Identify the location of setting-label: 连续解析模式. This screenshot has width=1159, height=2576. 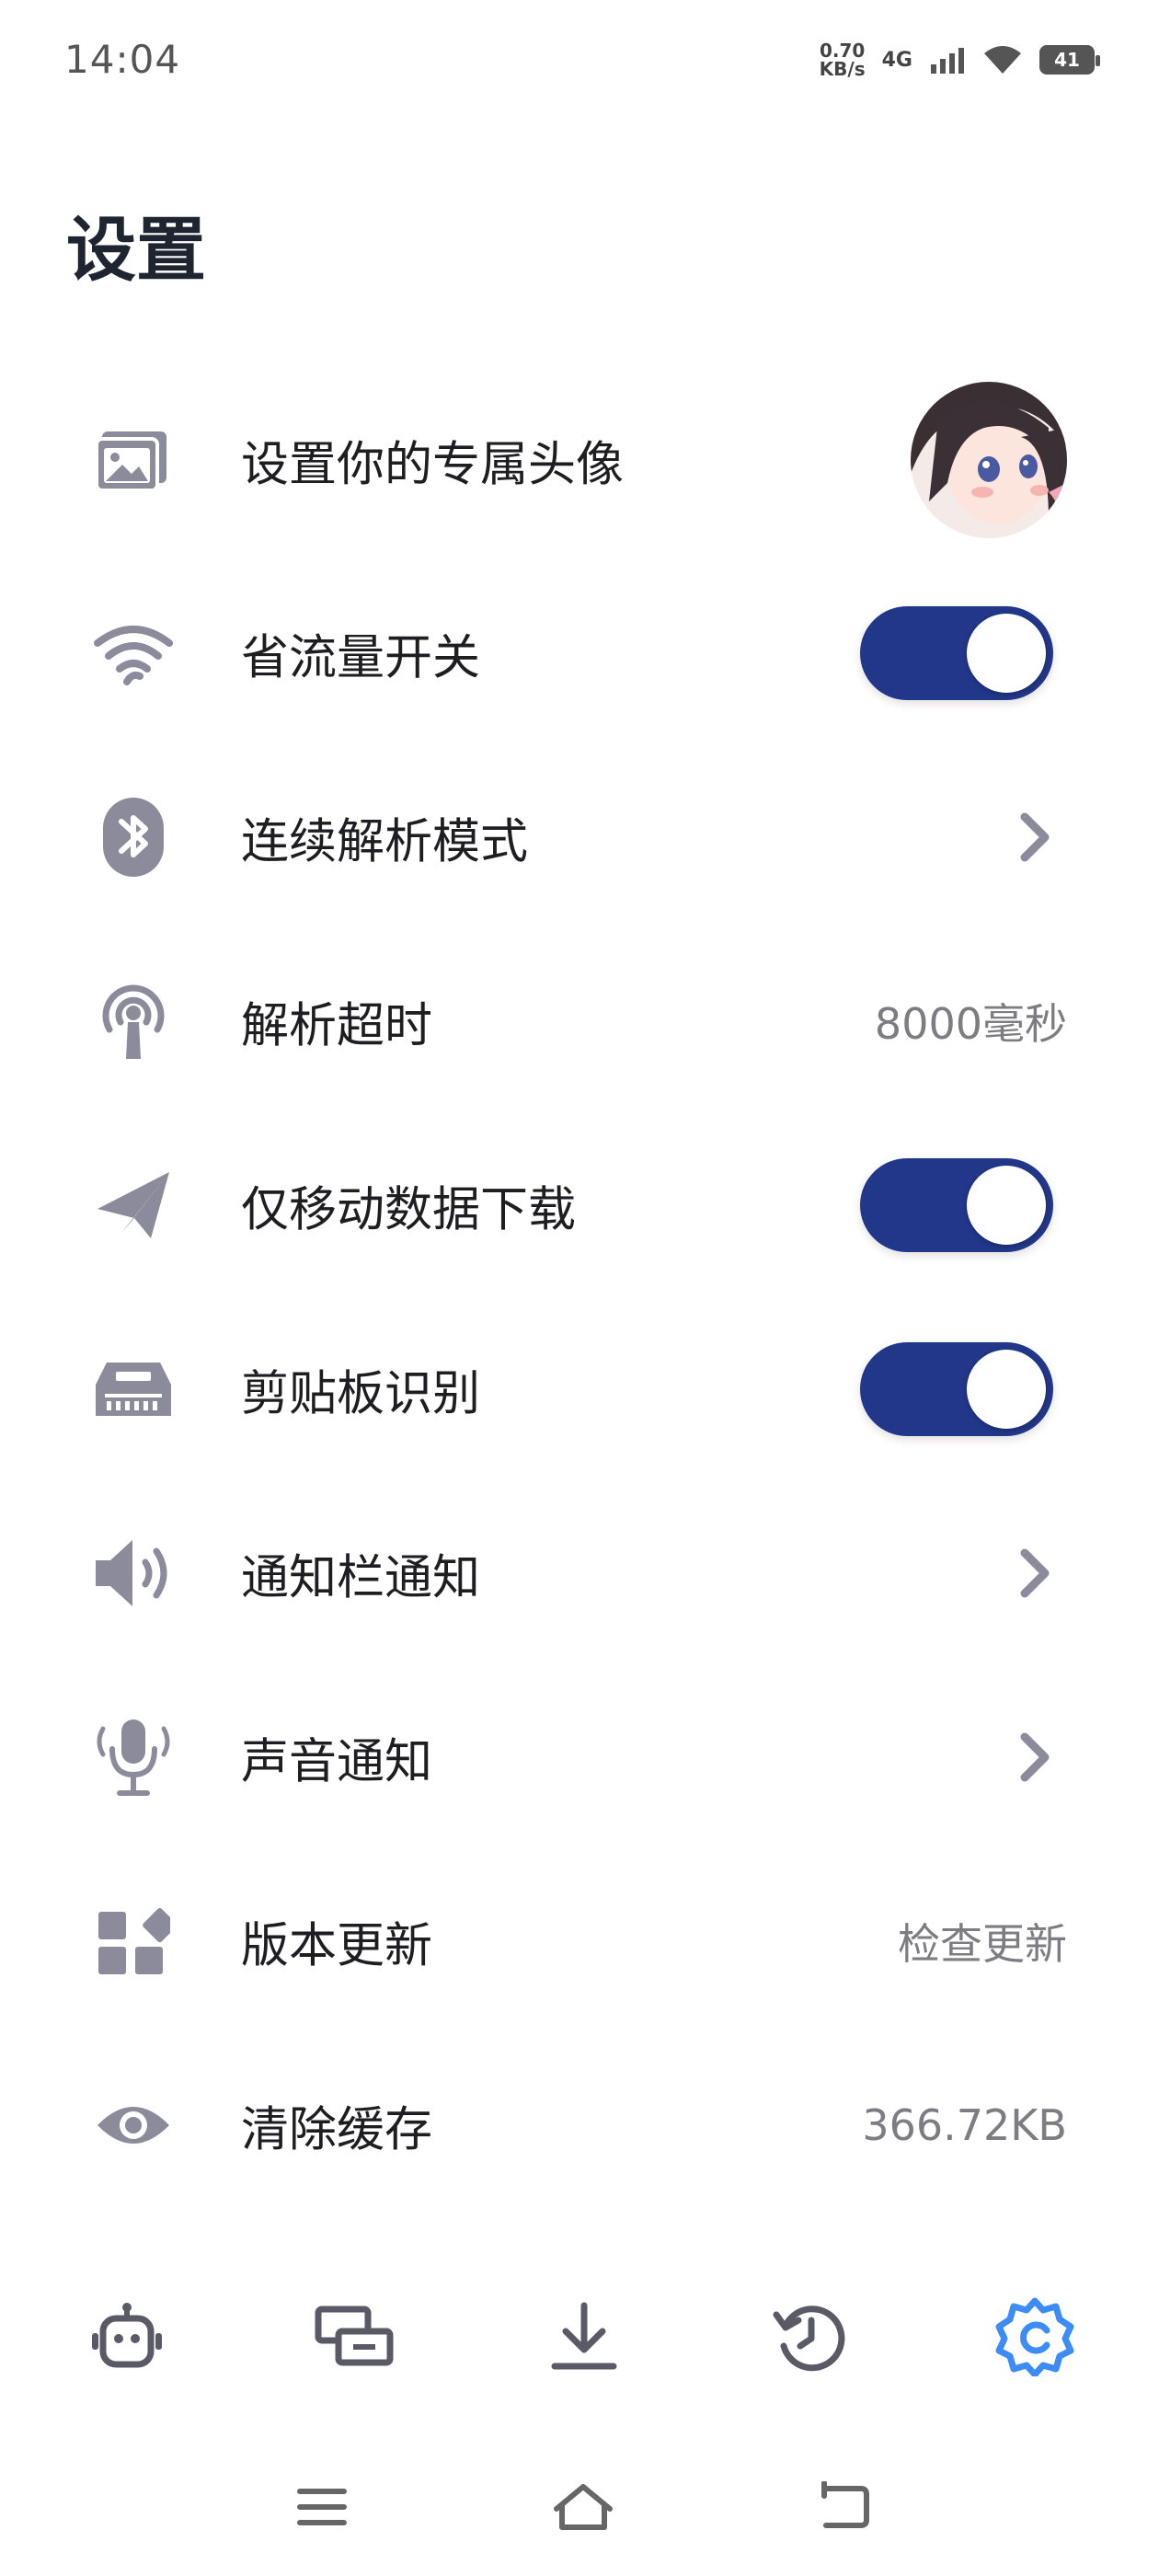
(385, 842).